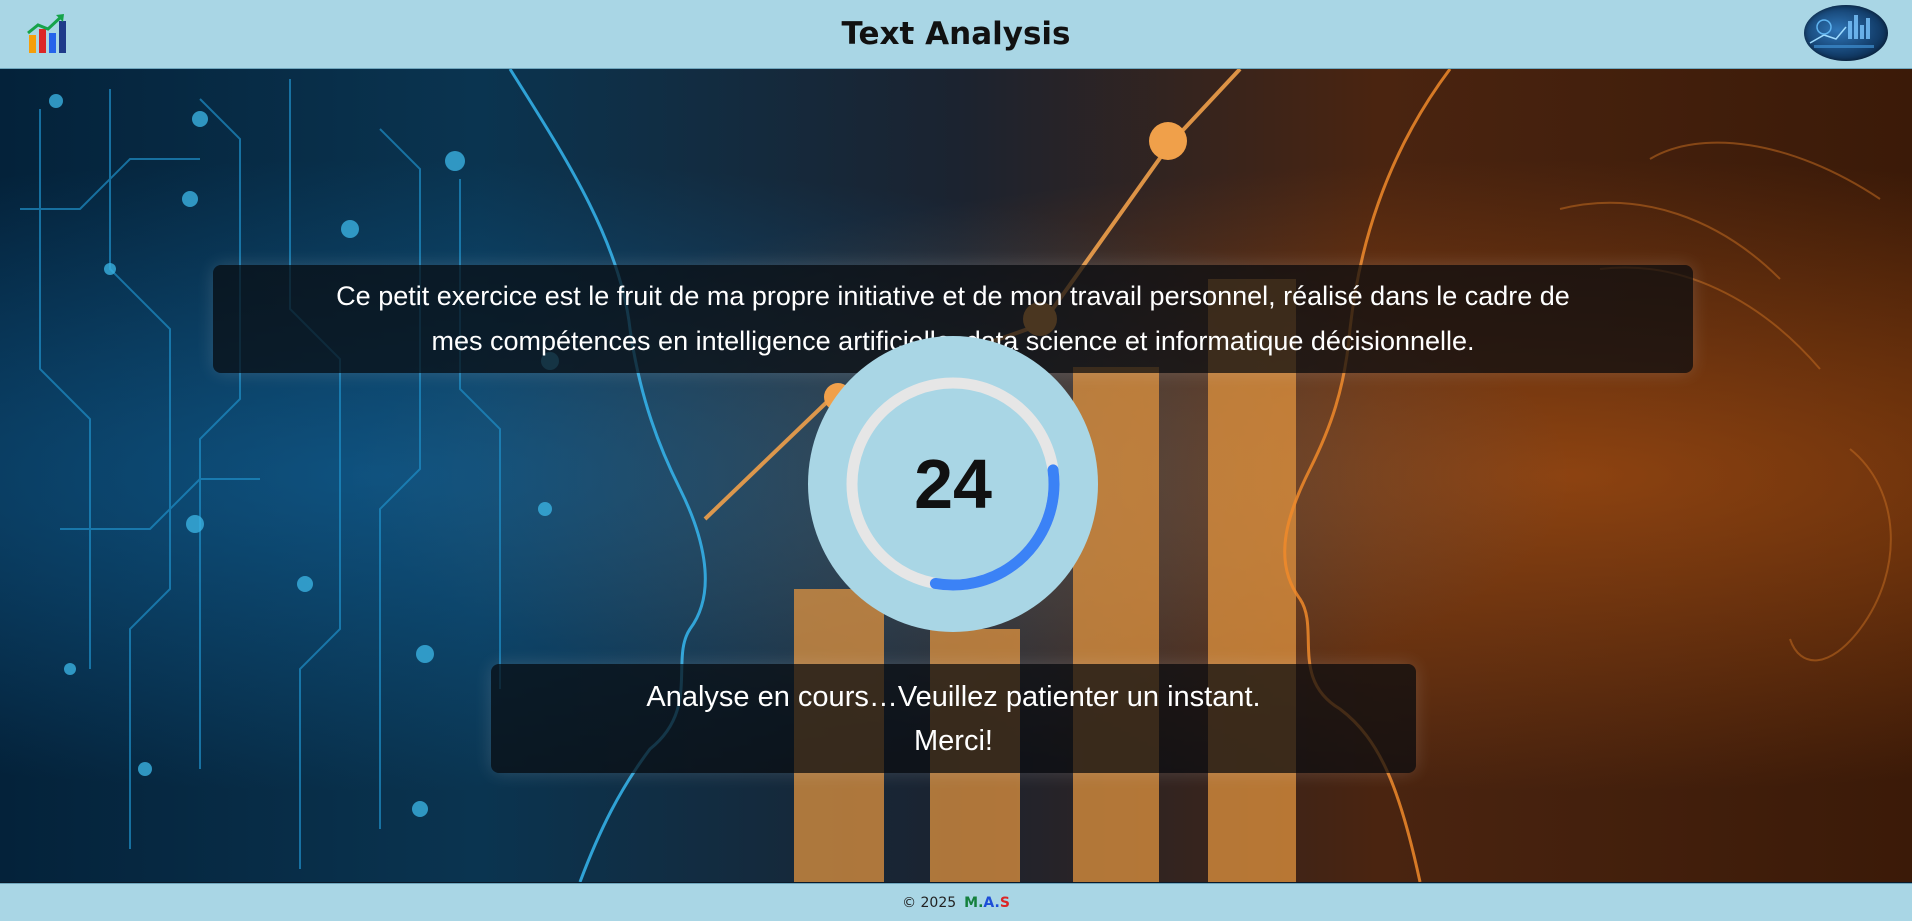 The height and width of the screenshot is (921, 1912). I want to click on brand-signature: M.A.S, so click(987, 903).